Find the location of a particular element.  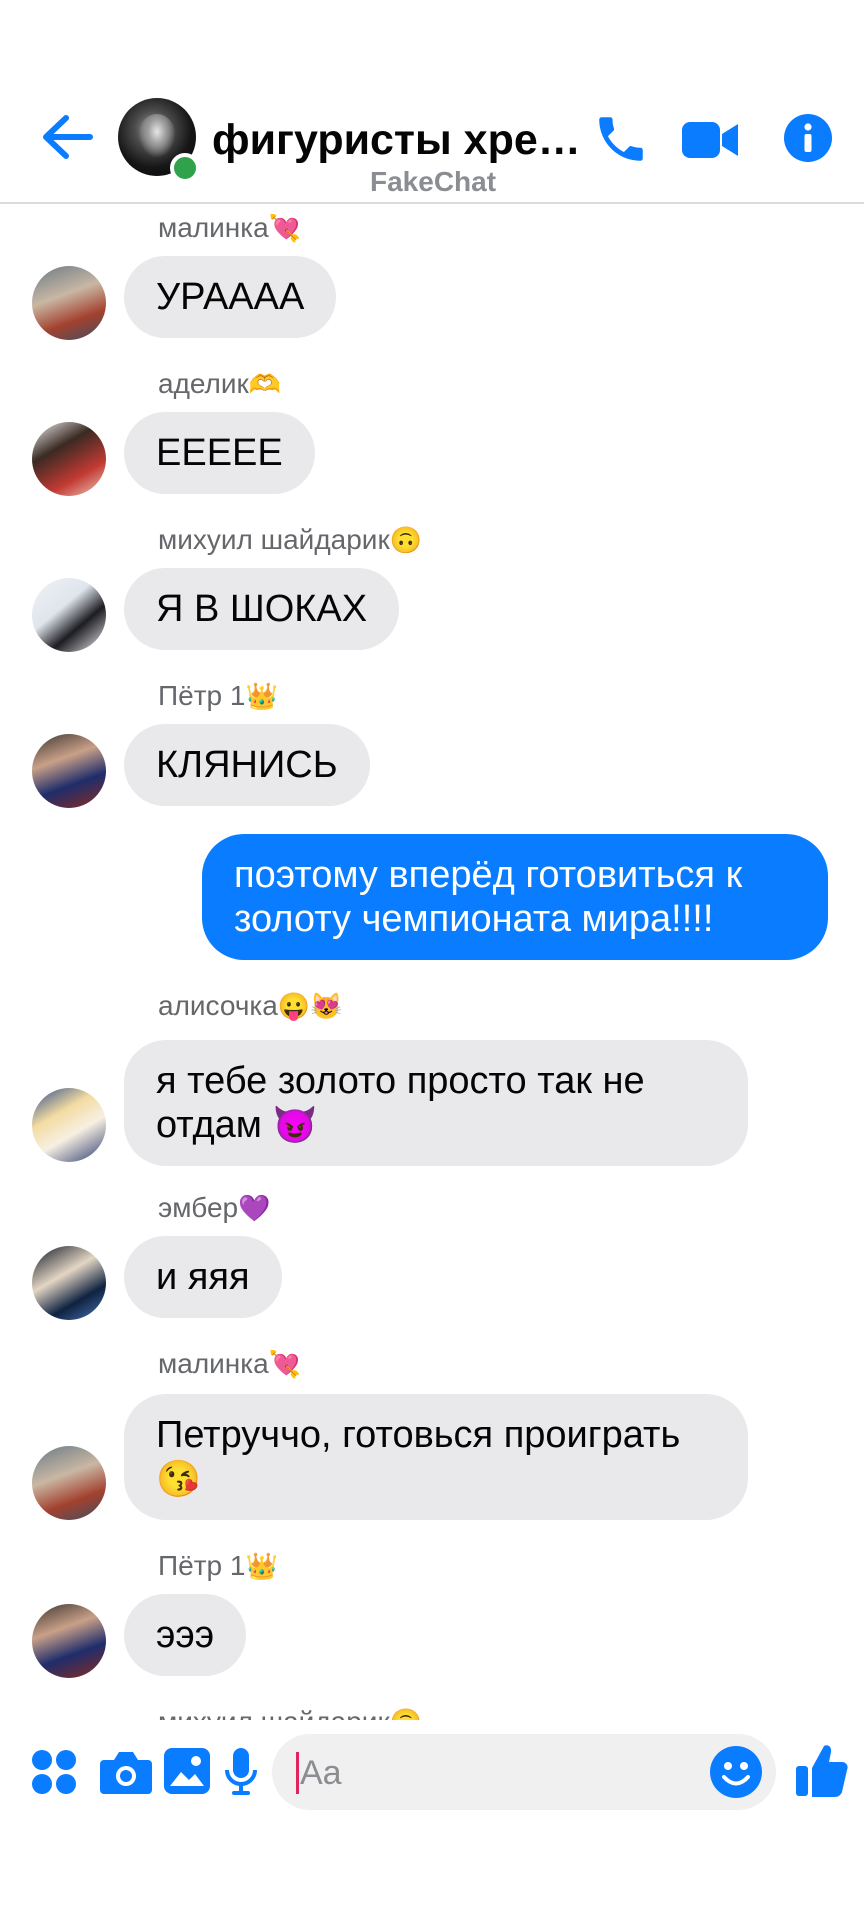

message-text: я тебе золото просто так не отдам is located at coordinates (400, 1103).